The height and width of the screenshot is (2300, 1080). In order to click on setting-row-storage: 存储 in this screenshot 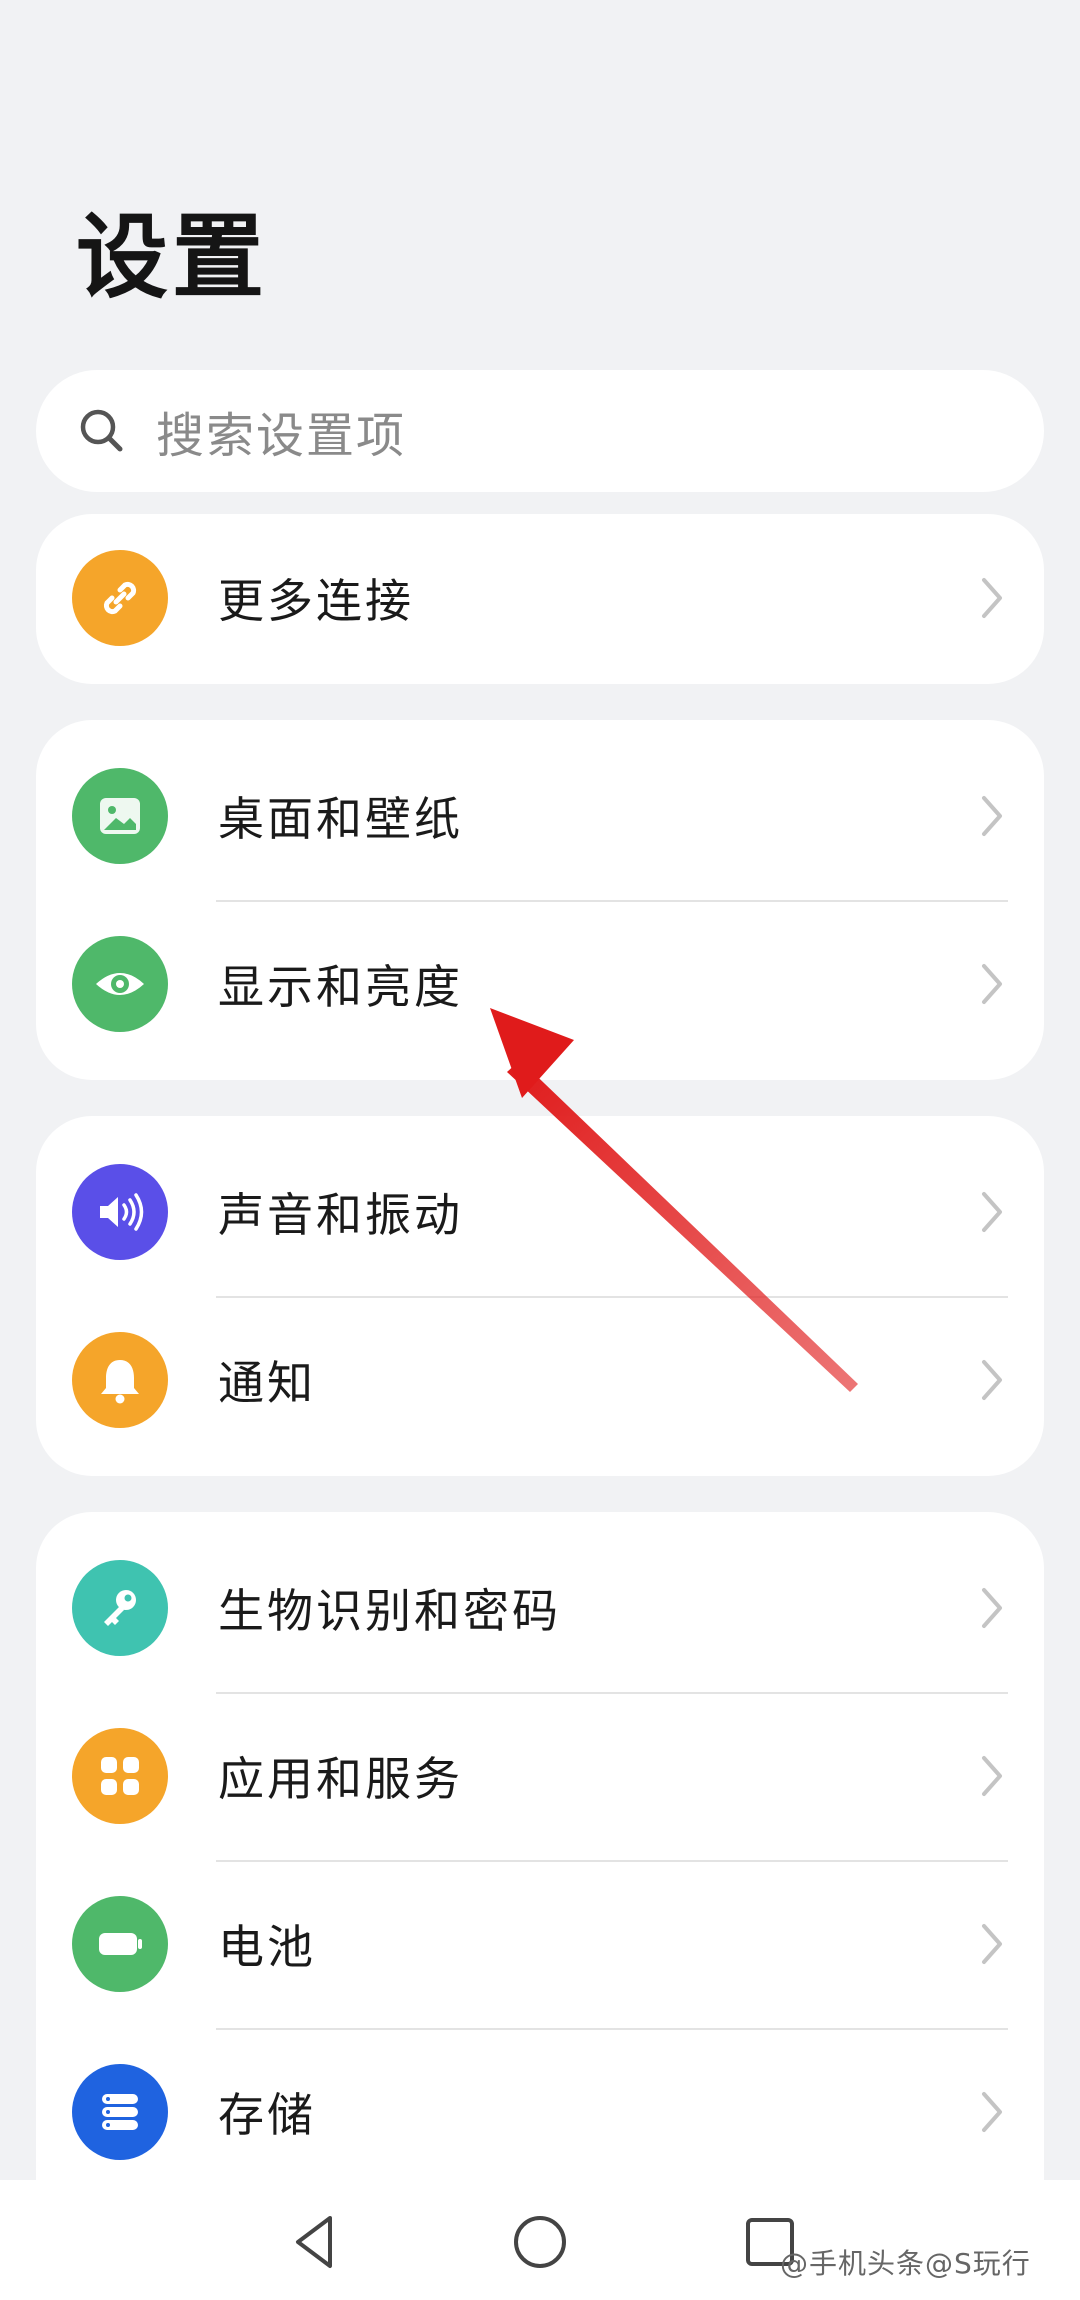, I will do `click(540, 2112)`.